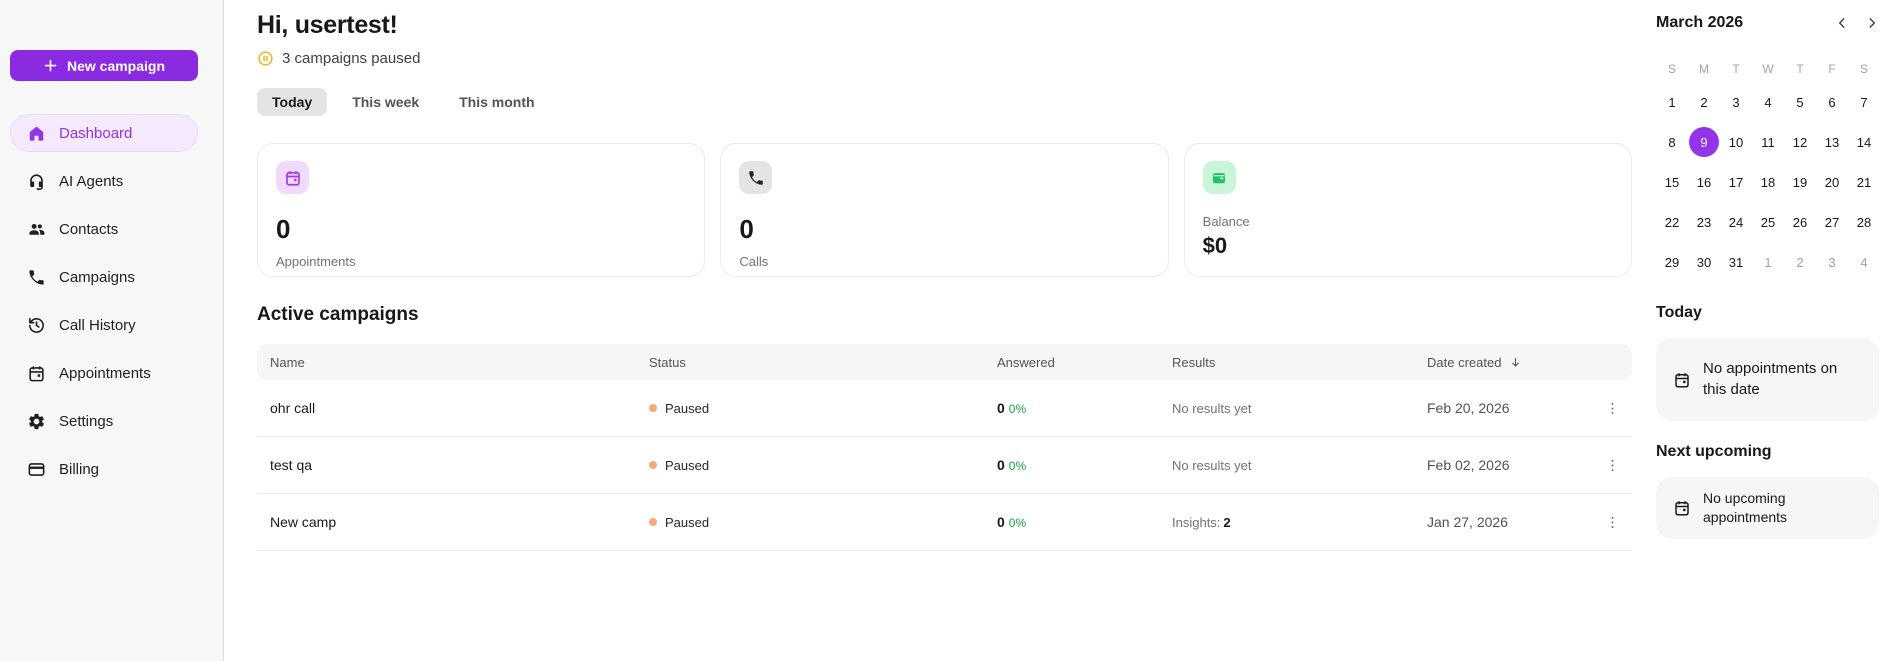  What do you see at coordinates (481, 210) in the screenshot?
I see `appointments-stat-card: 0 Appointments` at bounding box center [481, 210].